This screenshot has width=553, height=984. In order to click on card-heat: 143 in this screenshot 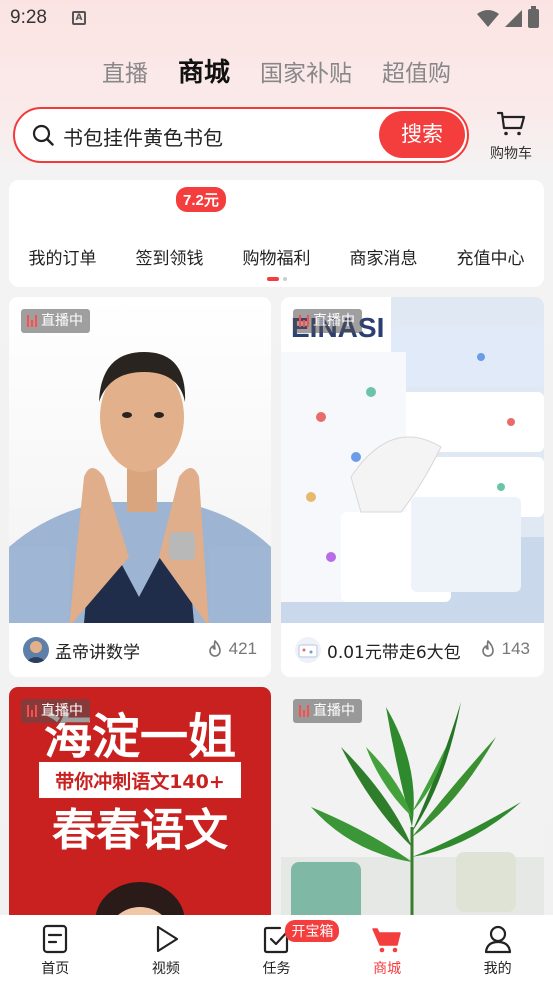, I will do `click(504, 649)`.